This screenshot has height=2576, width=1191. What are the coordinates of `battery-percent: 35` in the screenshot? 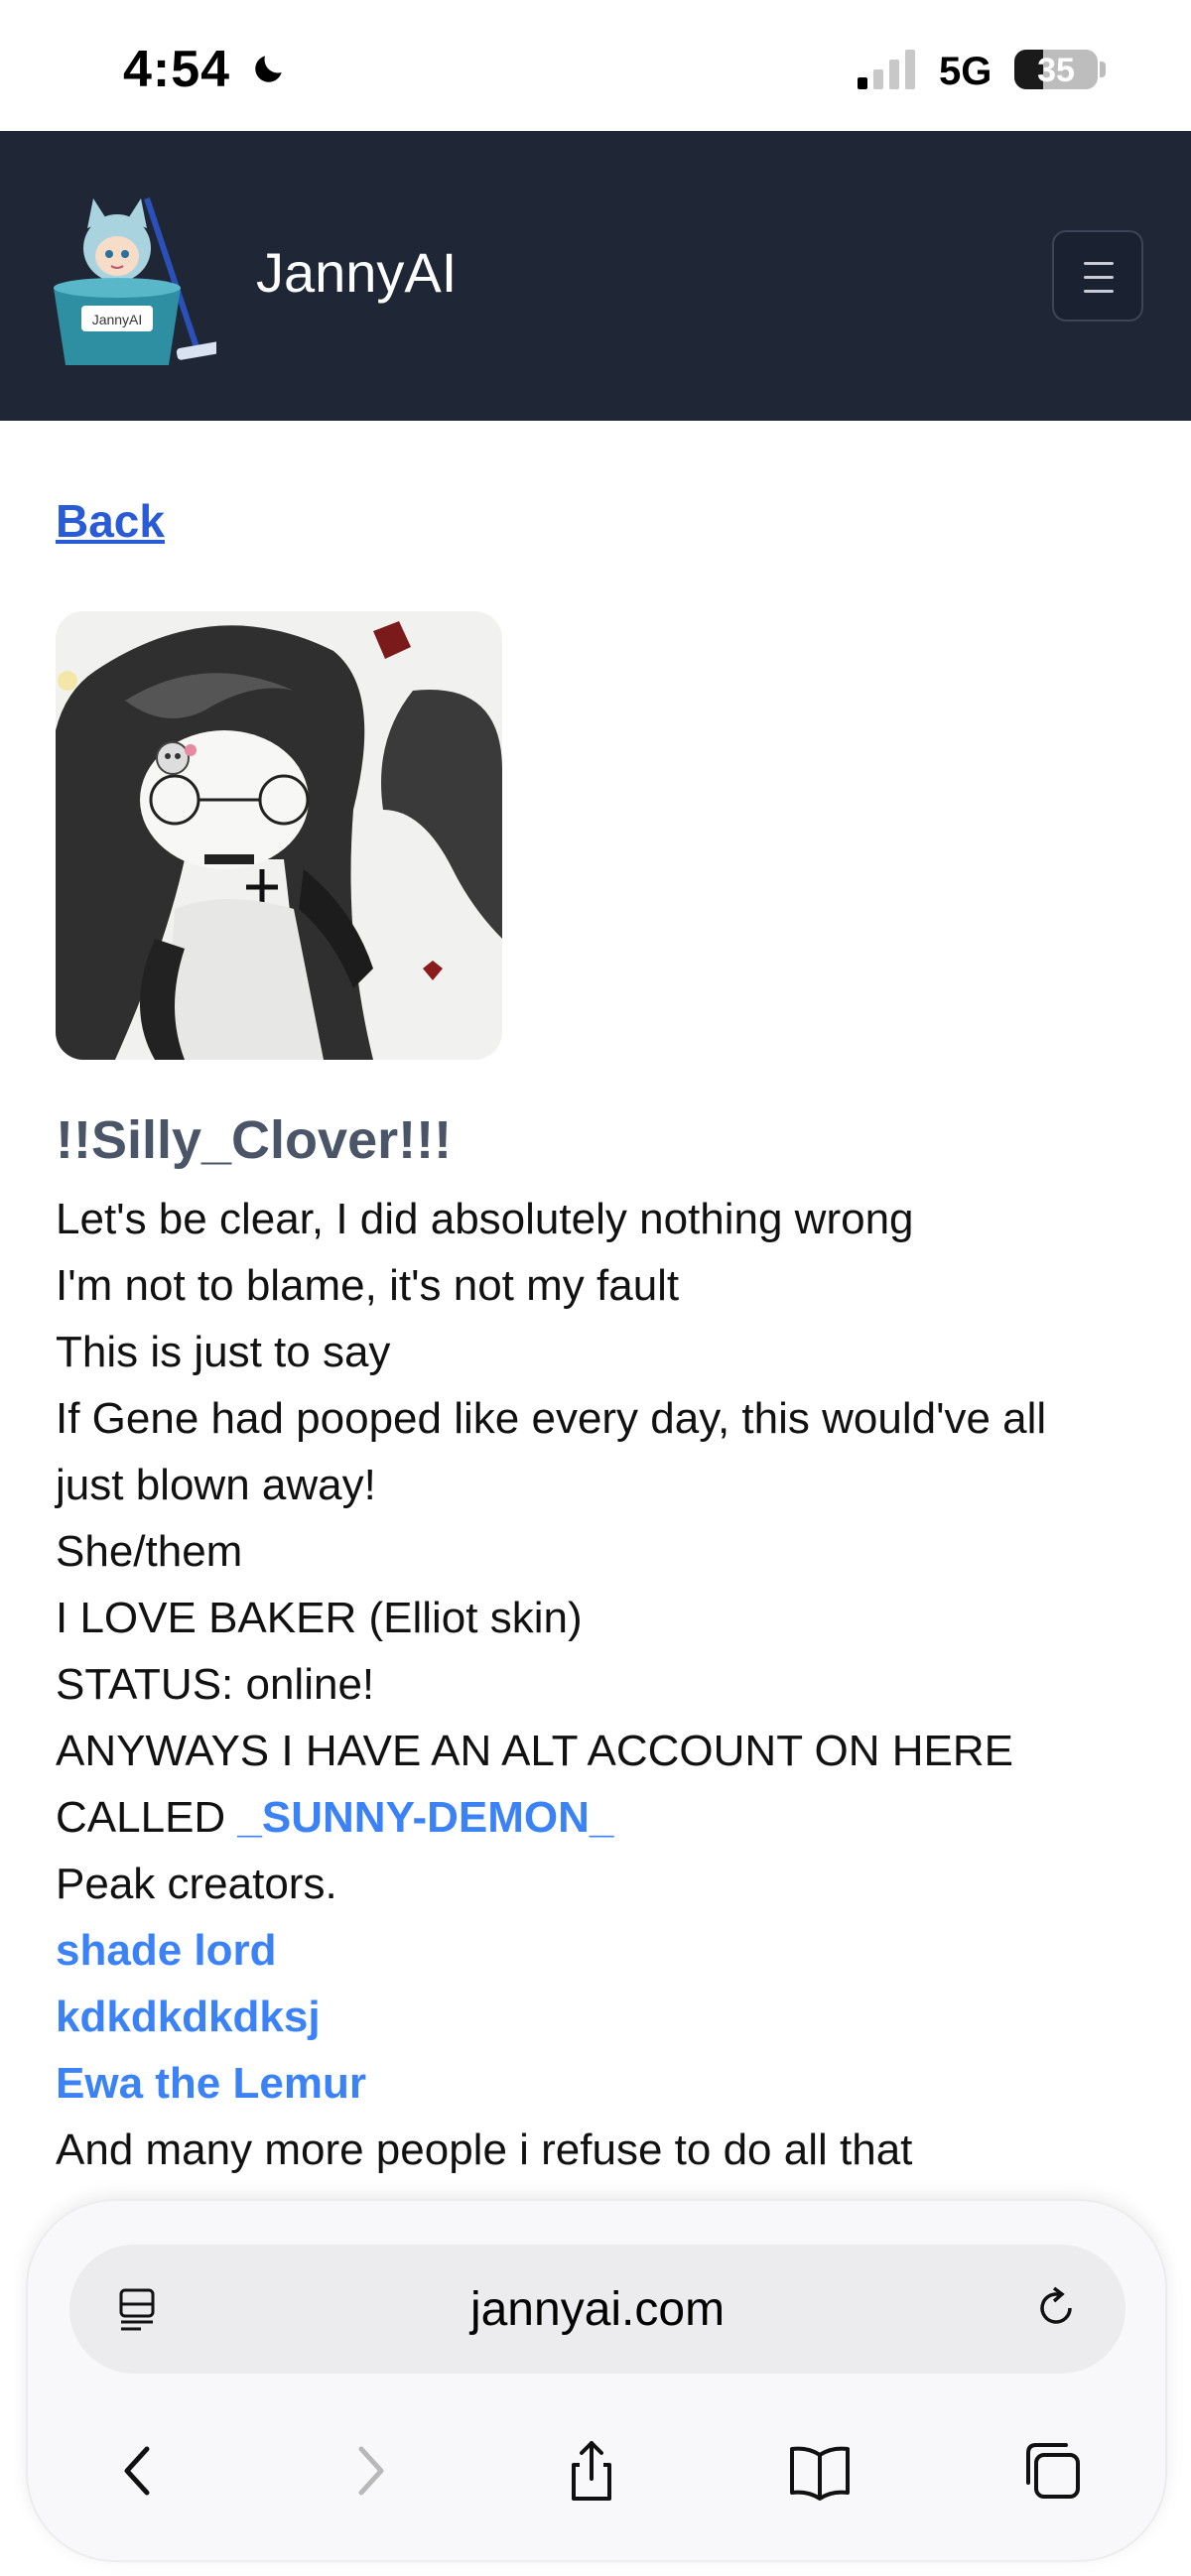 It's located at (1056, 70).